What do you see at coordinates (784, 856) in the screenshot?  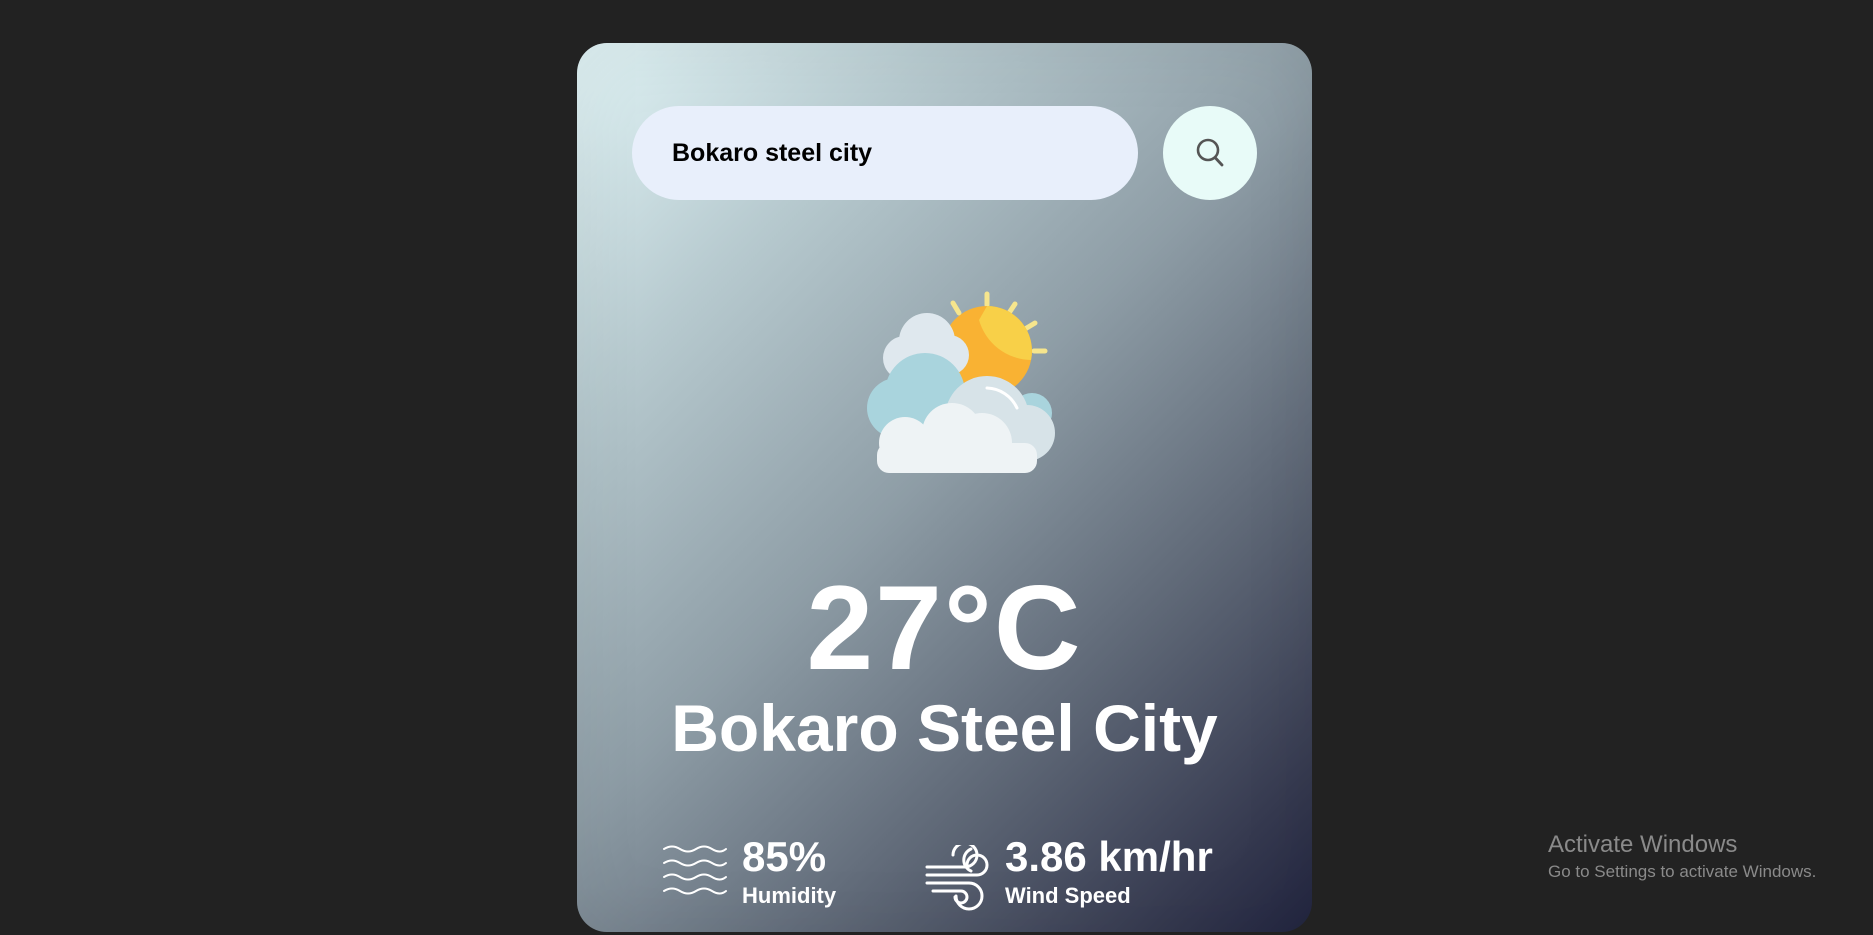 I see `humidity-value: 85%` at bounding box center [784, 856].